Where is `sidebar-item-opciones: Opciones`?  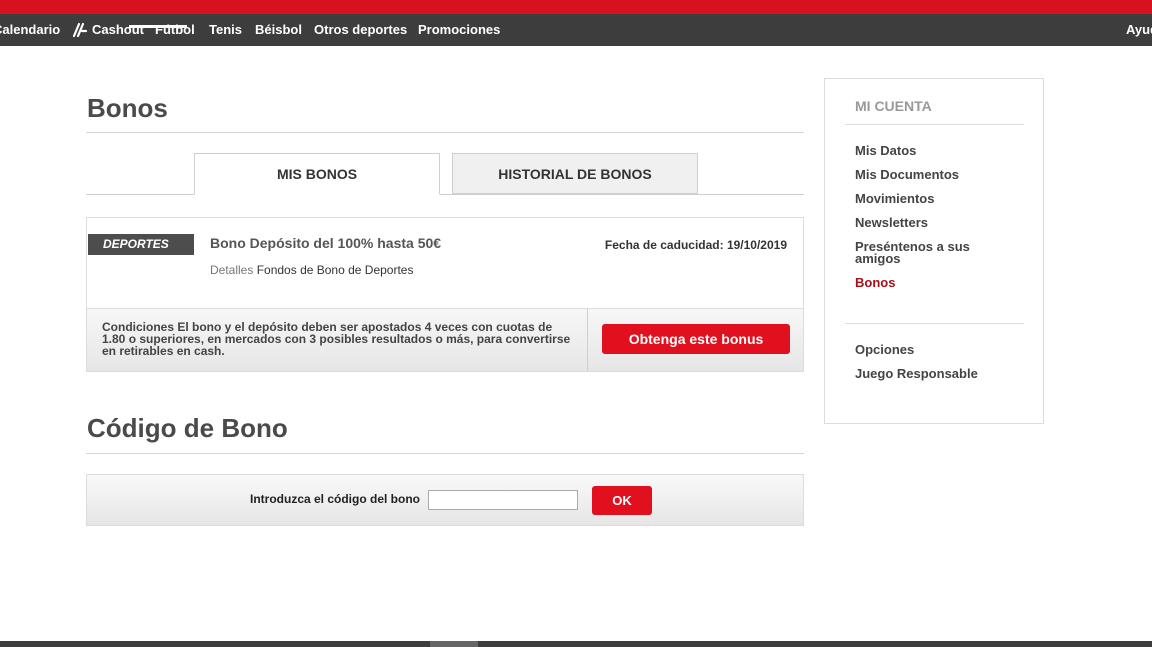
sidebar-item-opciones: Opciones is located at coordinates (930, 349).